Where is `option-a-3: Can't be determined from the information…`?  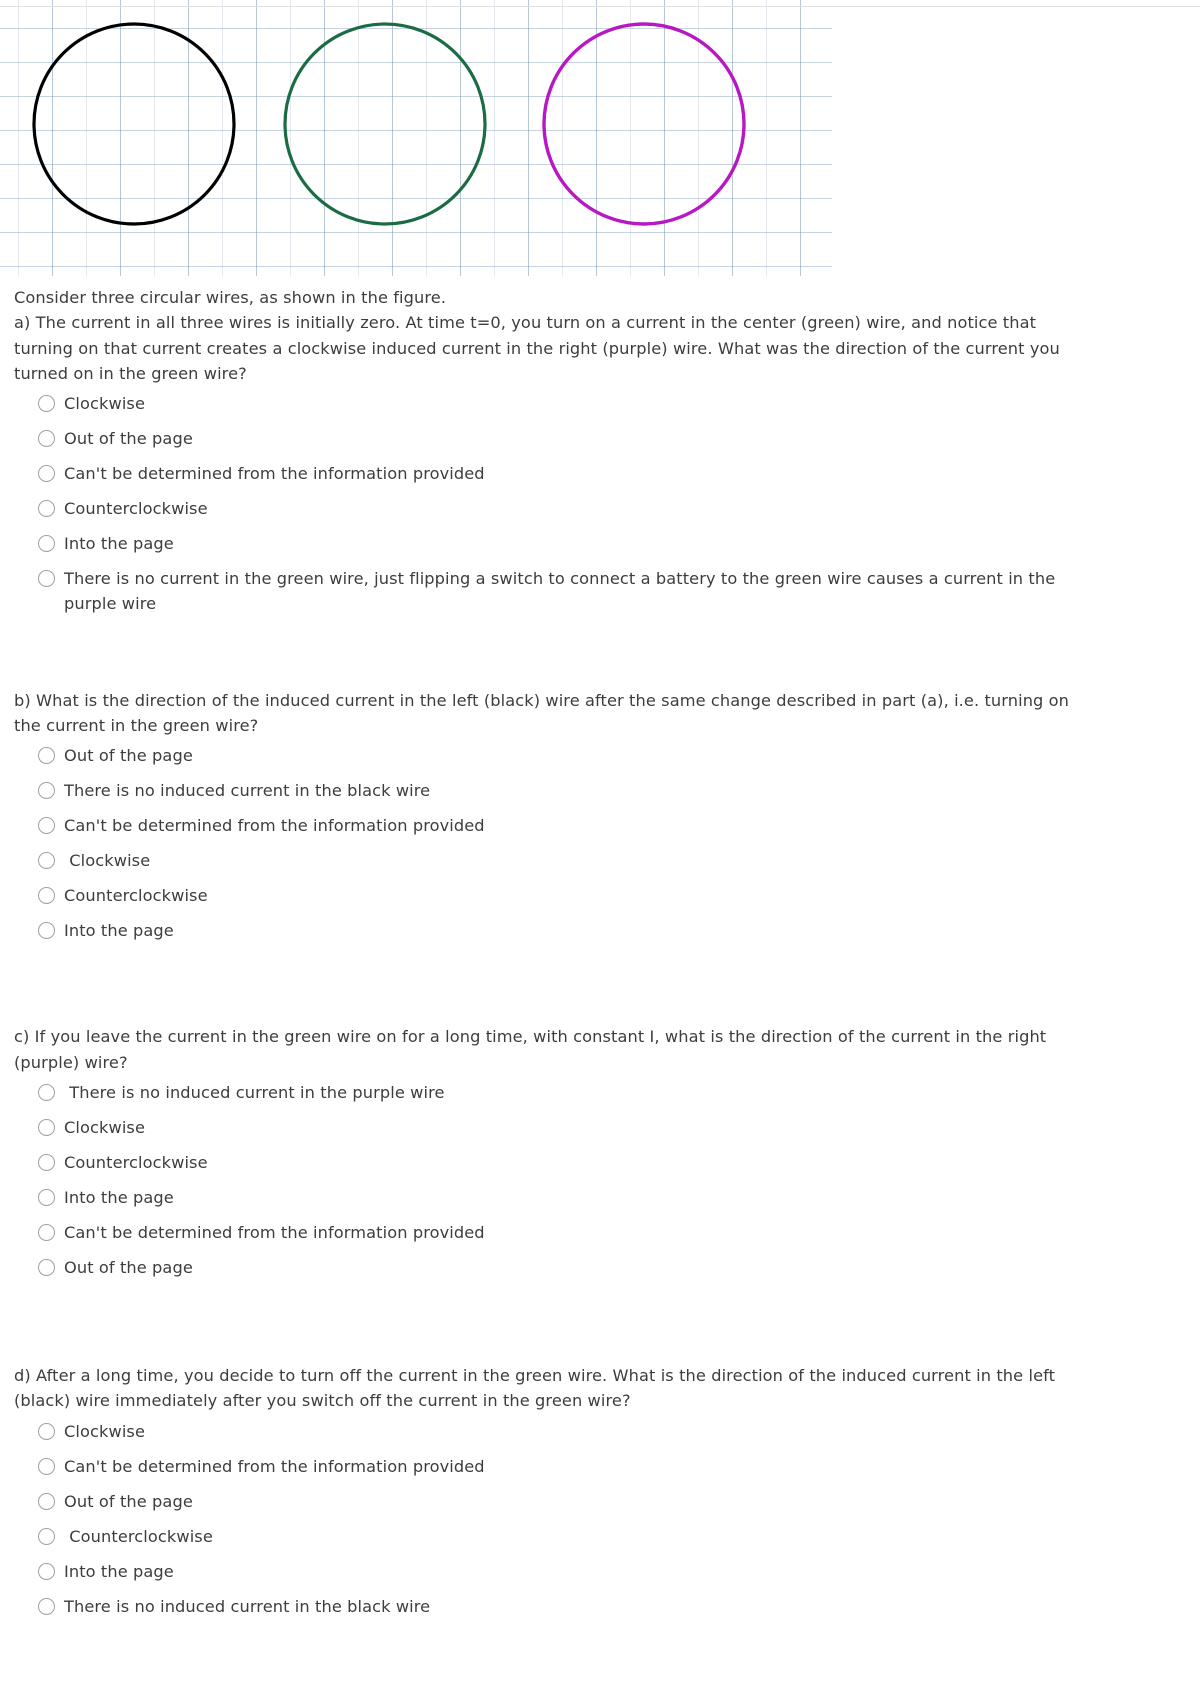
option-a-3: Can't be determined from the information… is located at coordinates (551, 473).